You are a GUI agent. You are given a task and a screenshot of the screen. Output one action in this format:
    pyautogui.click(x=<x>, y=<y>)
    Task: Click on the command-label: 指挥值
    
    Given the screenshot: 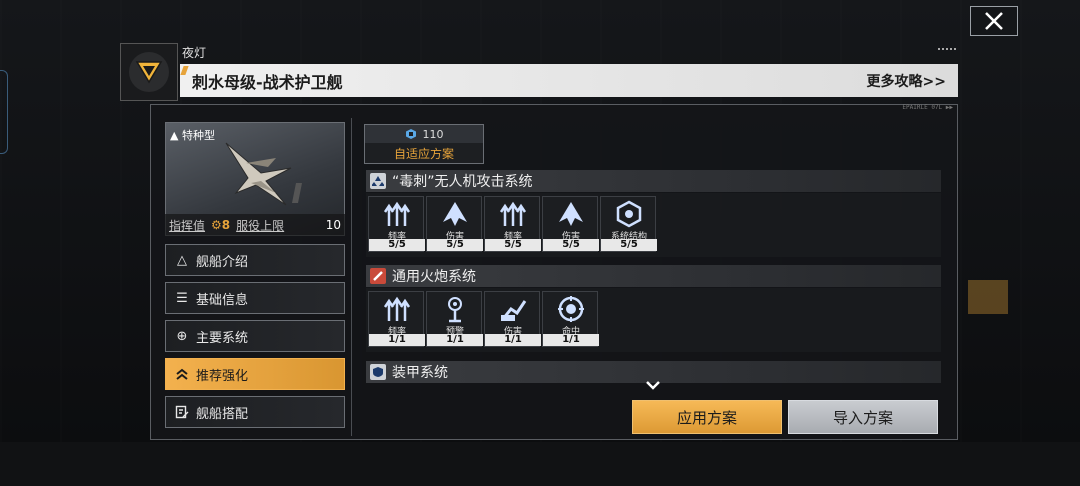 What is the action you would take?
    pyautogui.click(x=187, y=225)
    